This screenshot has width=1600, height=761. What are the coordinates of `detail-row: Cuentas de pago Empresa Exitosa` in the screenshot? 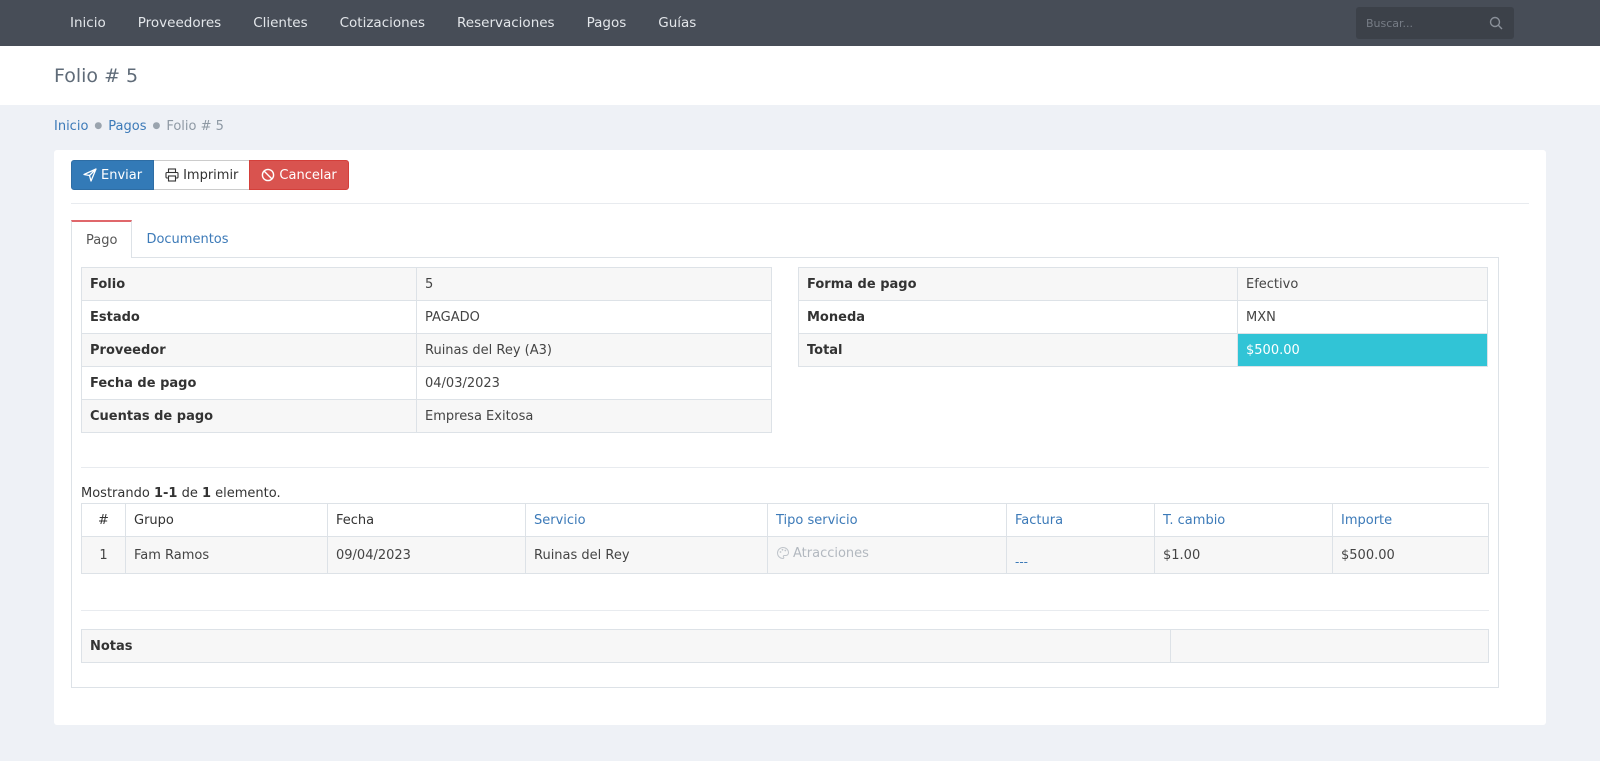 It's located at (426, 416).